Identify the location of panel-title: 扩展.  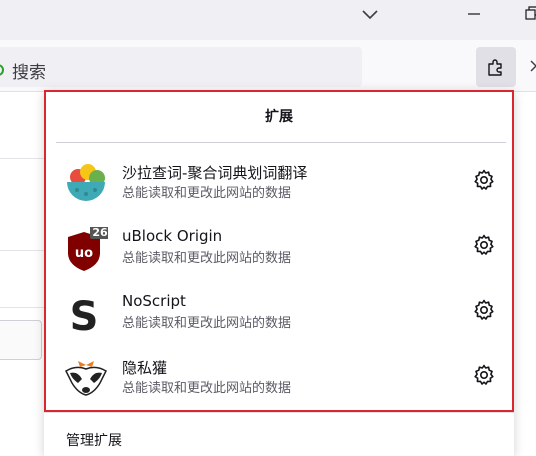
(279, 117).